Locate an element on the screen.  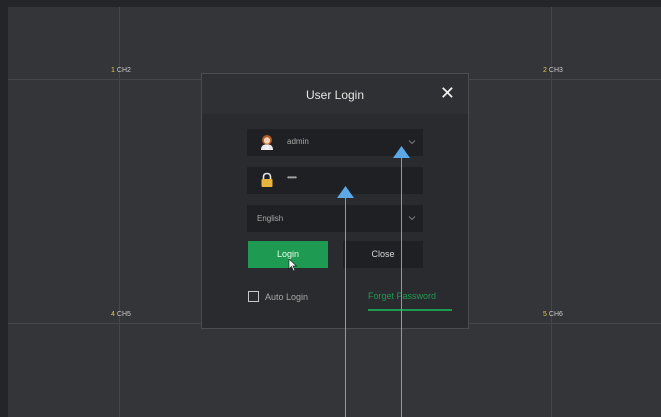
language-value: English is located at coordinates (270, 218).